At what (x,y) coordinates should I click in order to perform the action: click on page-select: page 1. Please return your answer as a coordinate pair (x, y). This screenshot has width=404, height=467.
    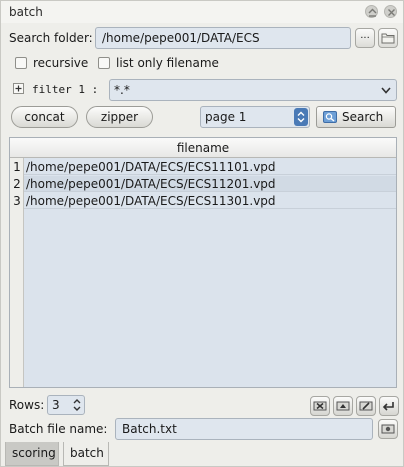
    Looking at the image, I should click on (255, 117).